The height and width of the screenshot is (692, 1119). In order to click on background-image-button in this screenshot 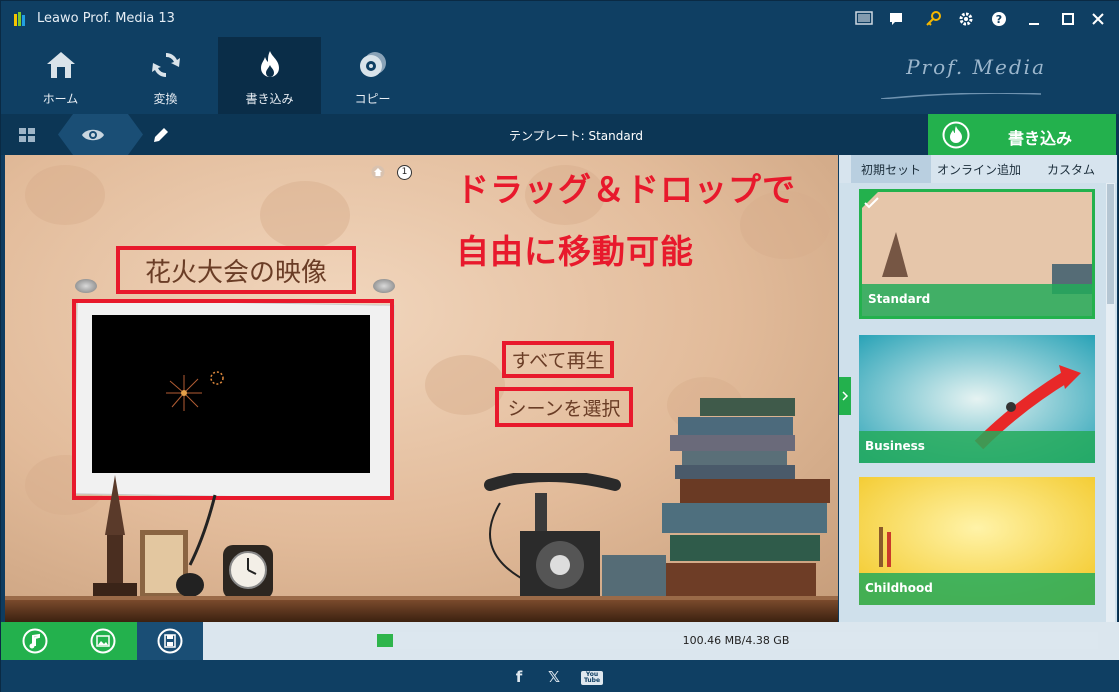, I will do `click(103, 641)`.